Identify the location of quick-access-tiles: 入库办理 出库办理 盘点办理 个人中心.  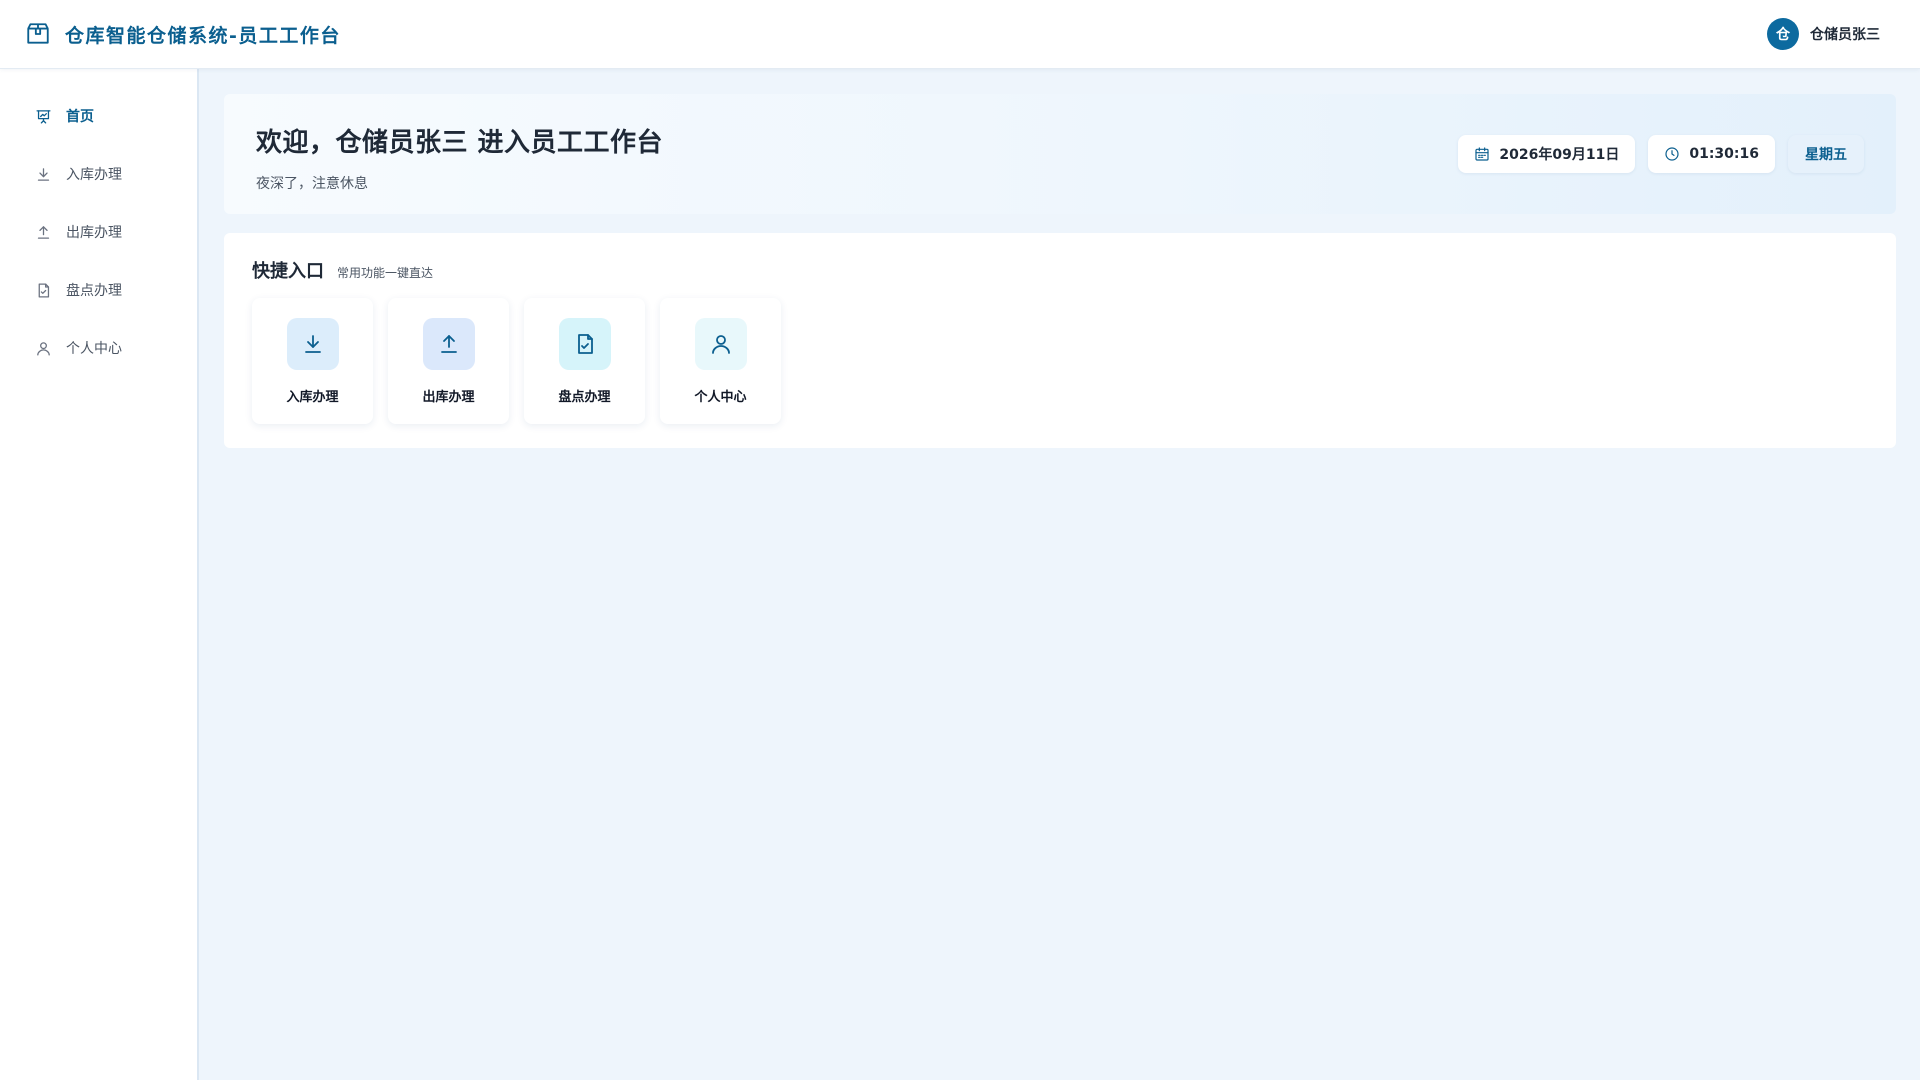
(1060, 361).